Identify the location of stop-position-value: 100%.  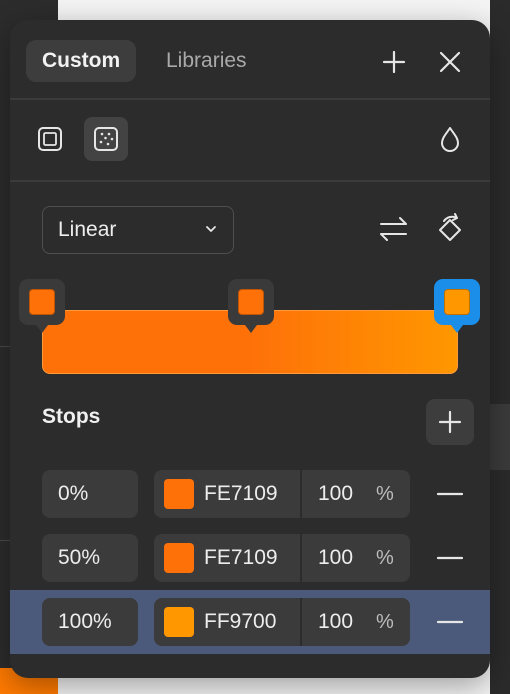
(85, 621).